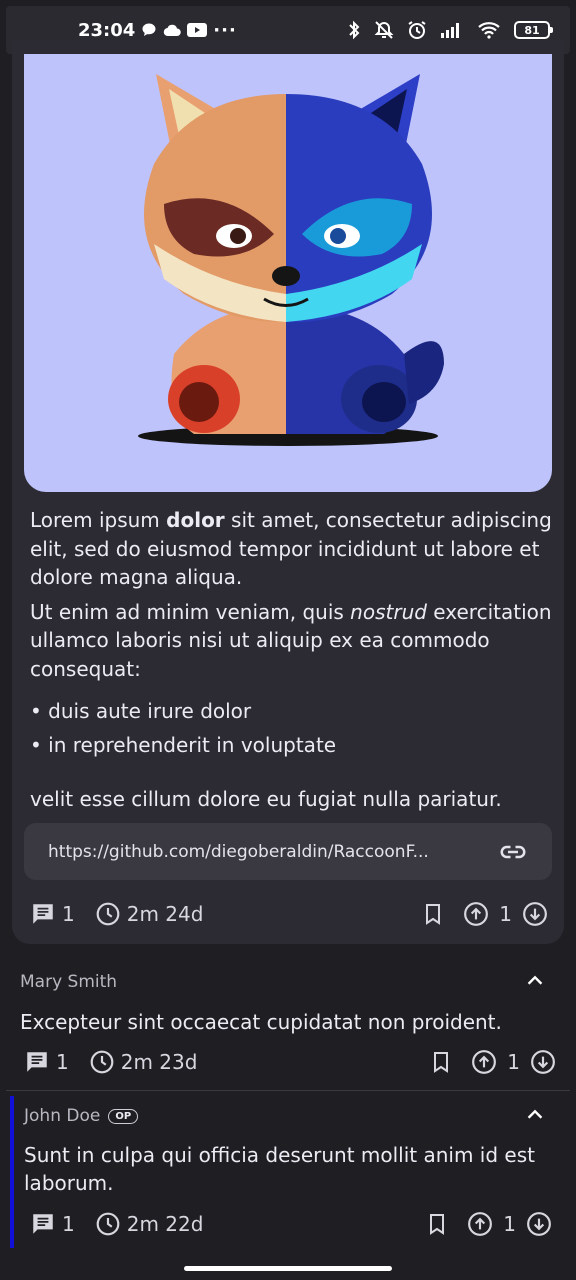 Image resolution: width=576 pixels, height=1280 pixels. Describe the element at coordinates (417, 30) in the screenshot. I see `alarm-icon` at that location.